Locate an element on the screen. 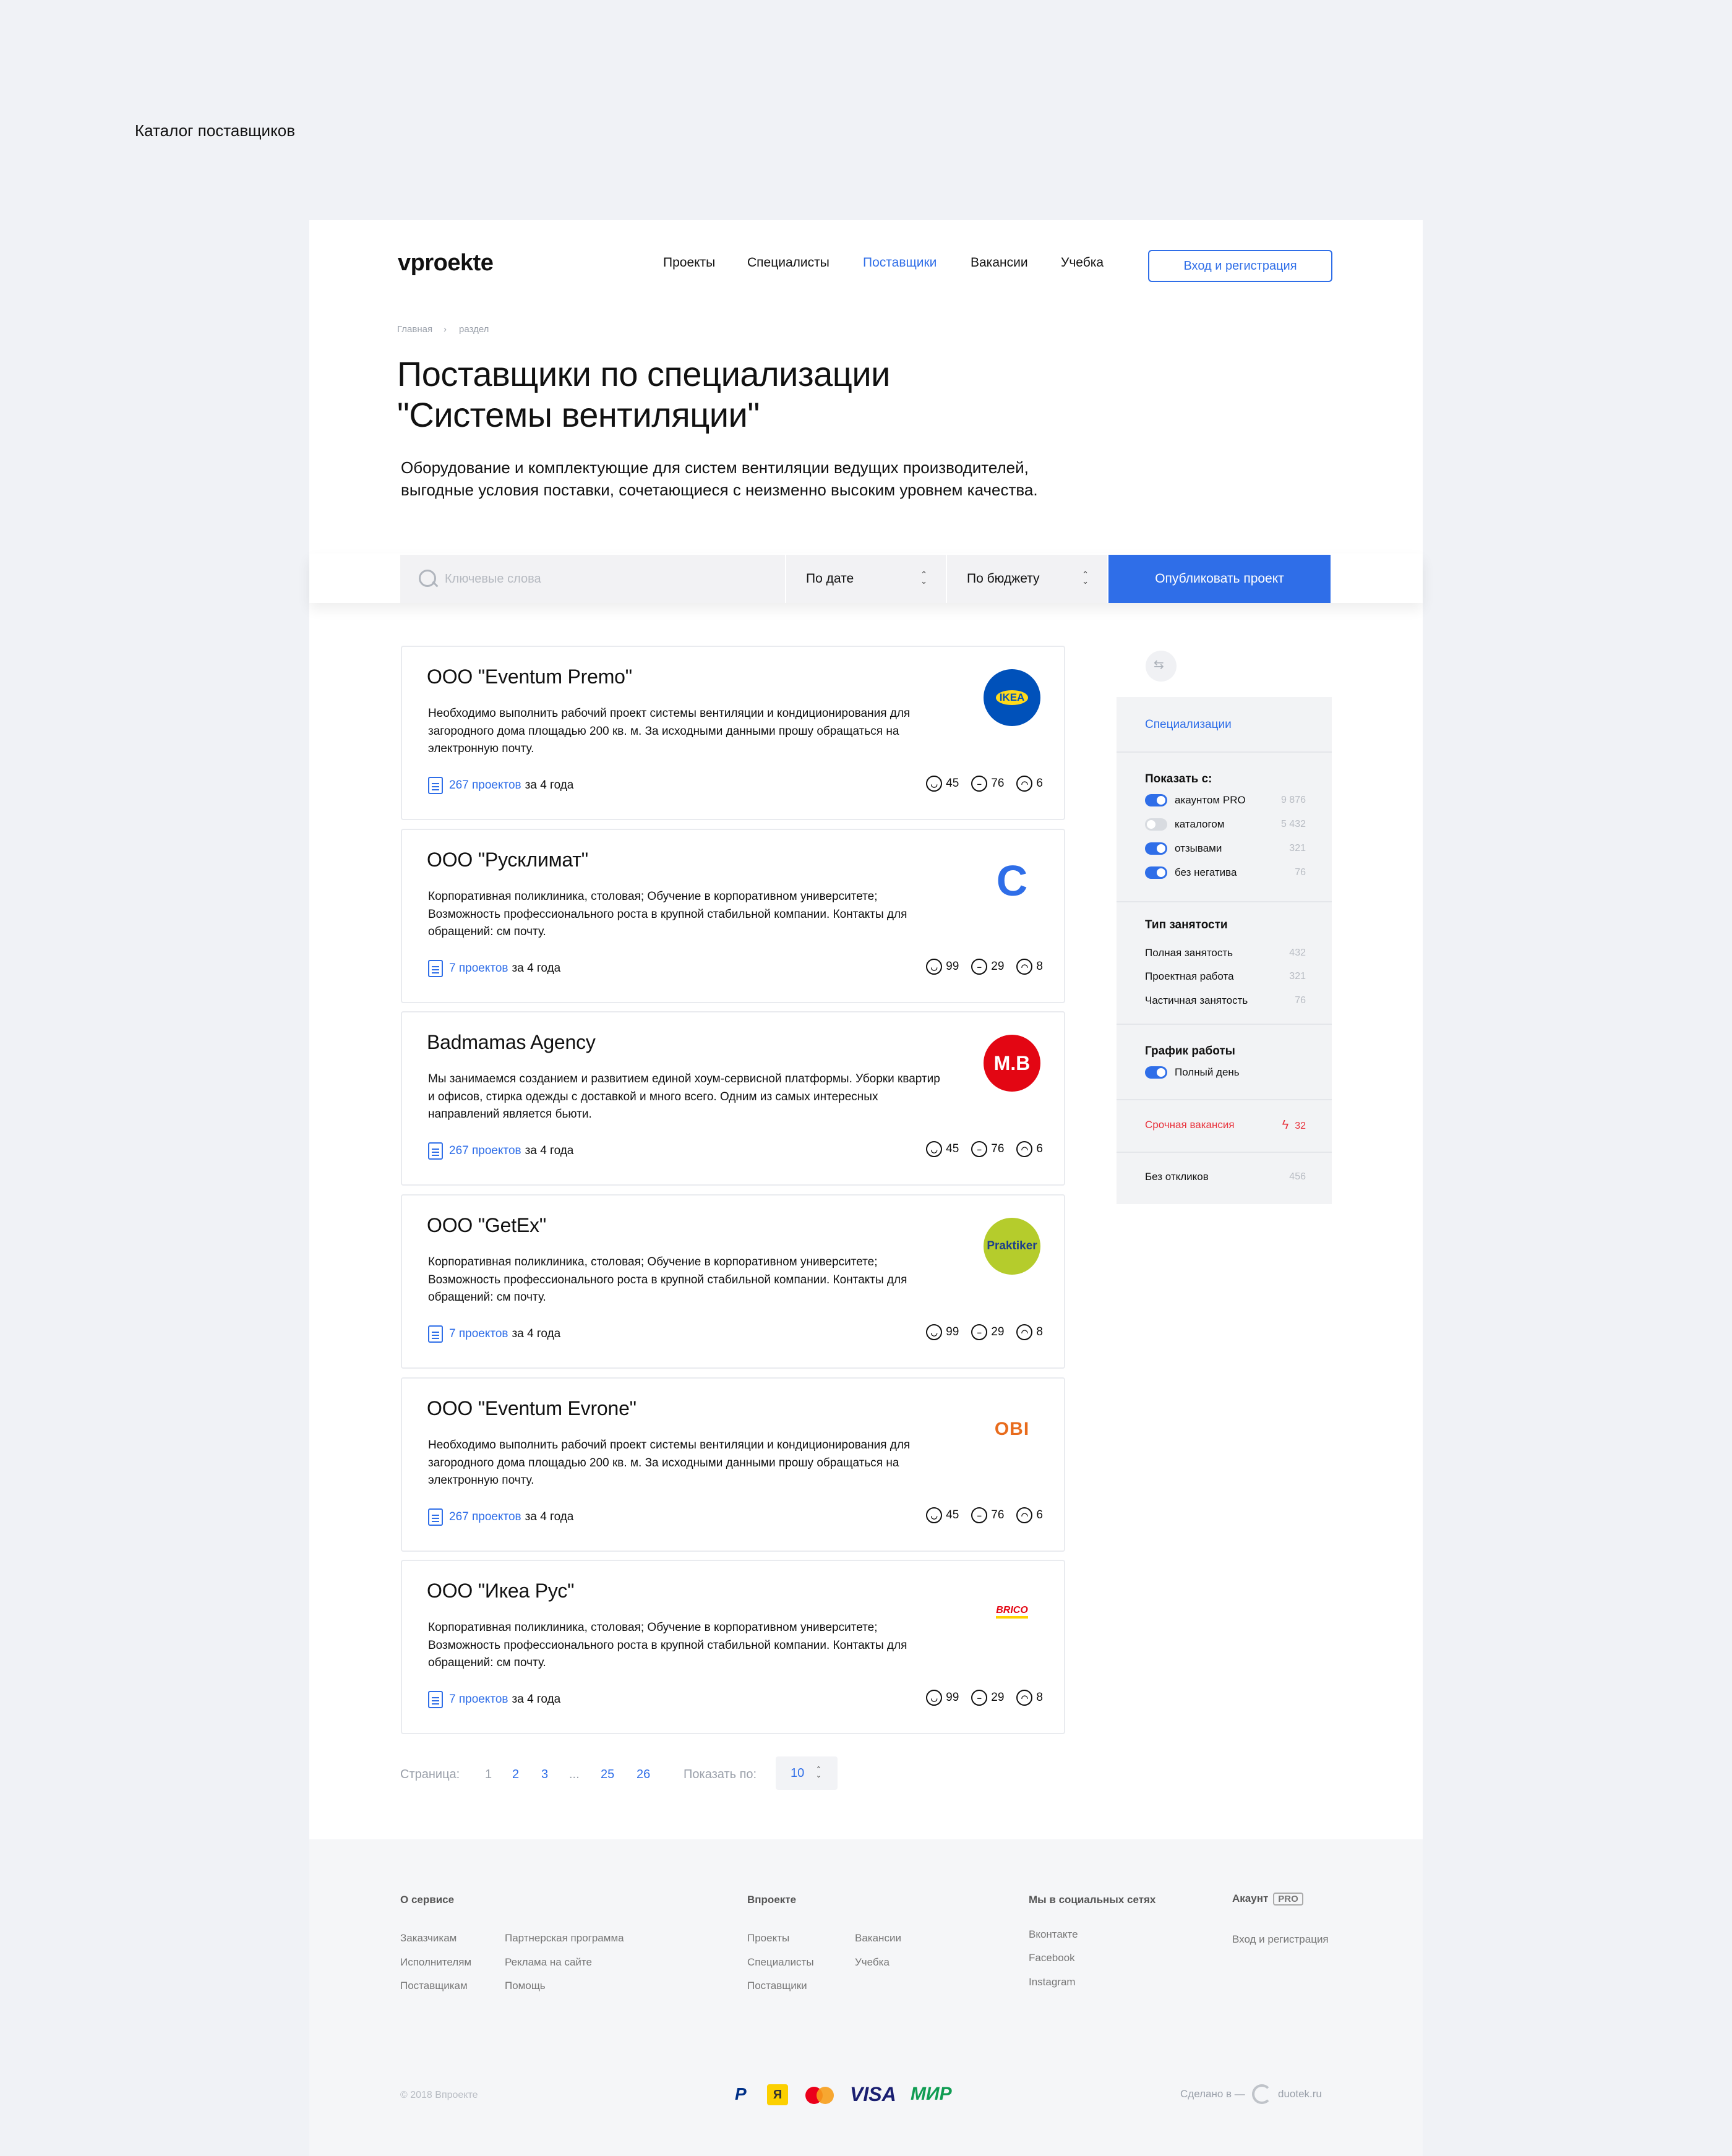 The width and height of the screenshot is (1732, 2156). filter-count: 432 is located at coordinates (1297, 953).